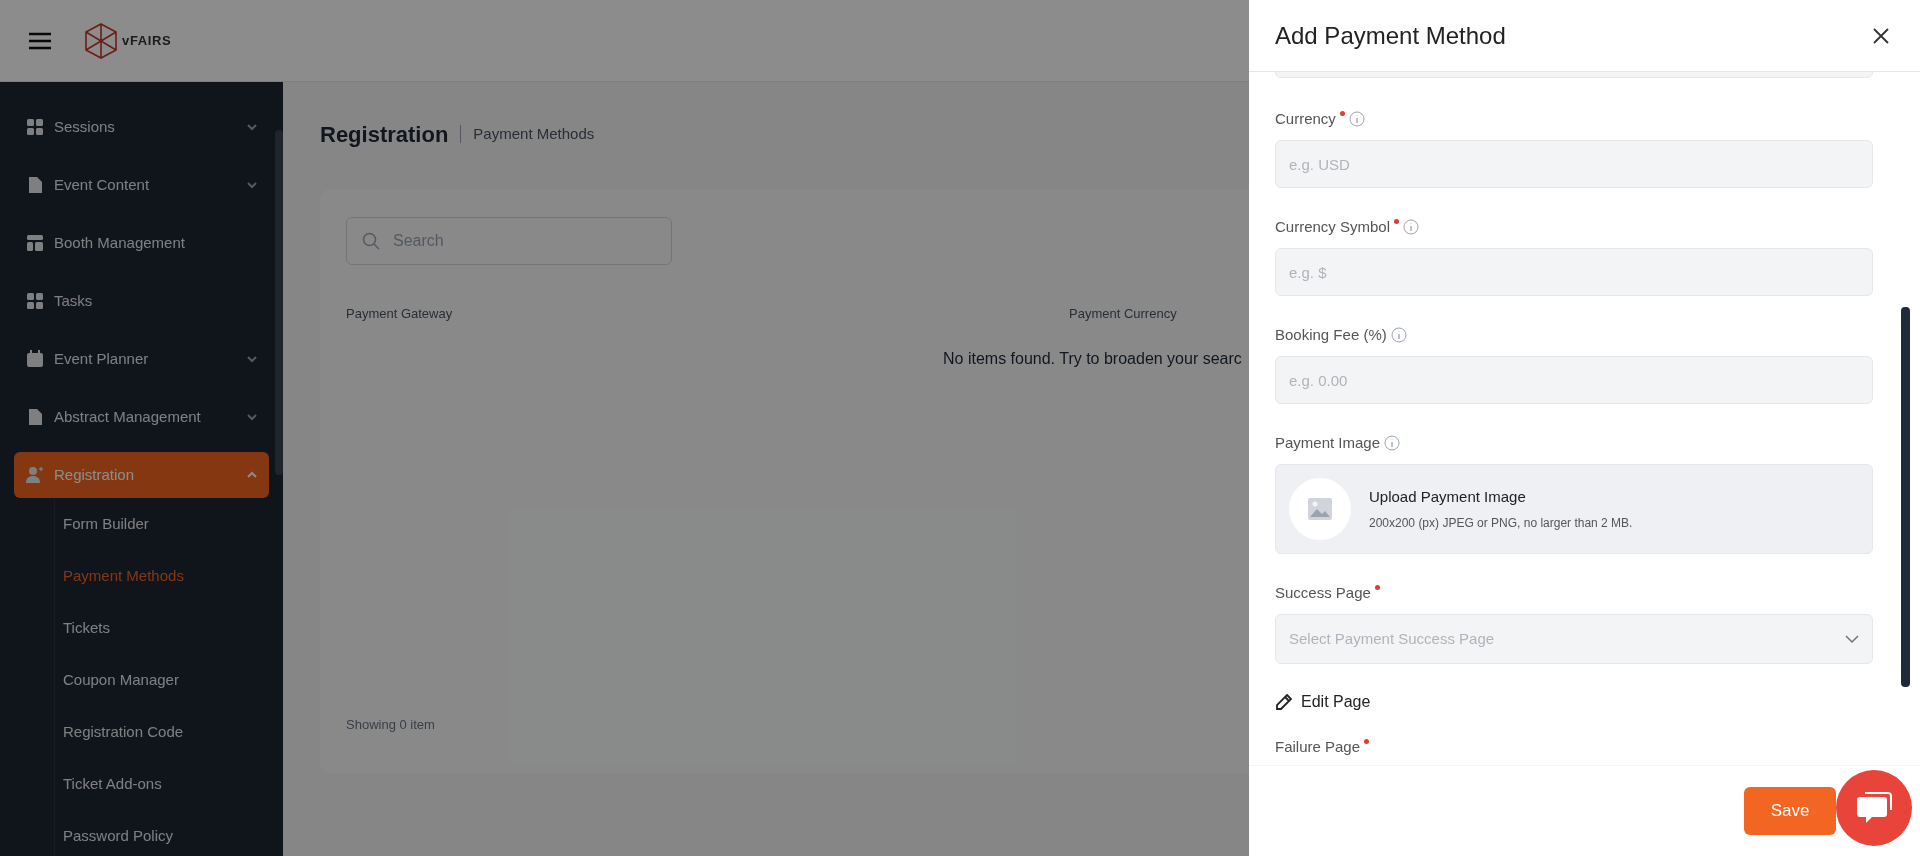 Image resolution: width=1920 pixels, height=856 pixels. What do you see at coordinates (1092, 358) in the screenshot?
I see `empty-message: No items found. Try to broaden your searc` at bounding box center [1092, 358].